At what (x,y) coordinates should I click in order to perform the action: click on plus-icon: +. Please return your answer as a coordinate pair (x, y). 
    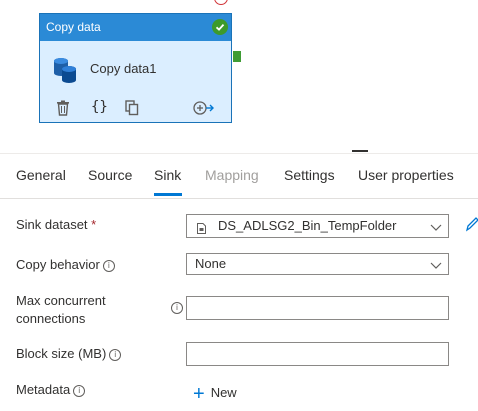
    Looking at the image, I should click on (199, 394).